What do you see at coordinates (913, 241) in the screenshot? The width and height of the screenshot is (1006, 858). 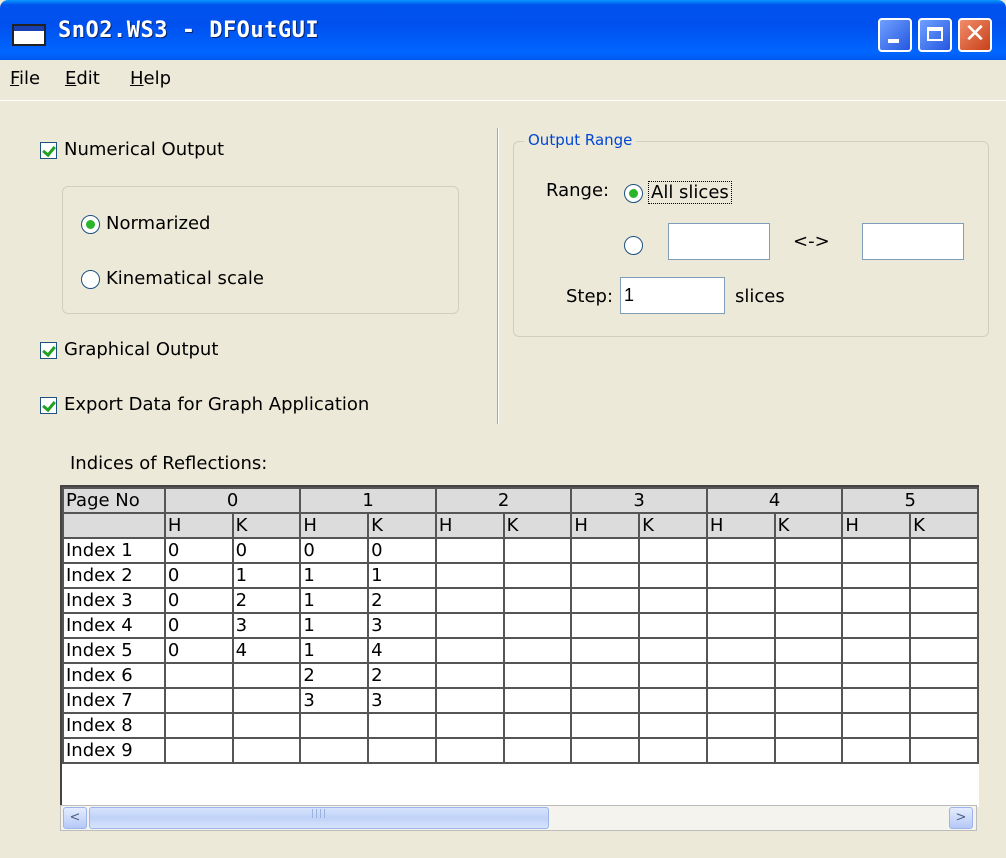 I see `range-to-input` at bounding box center [913, 241].